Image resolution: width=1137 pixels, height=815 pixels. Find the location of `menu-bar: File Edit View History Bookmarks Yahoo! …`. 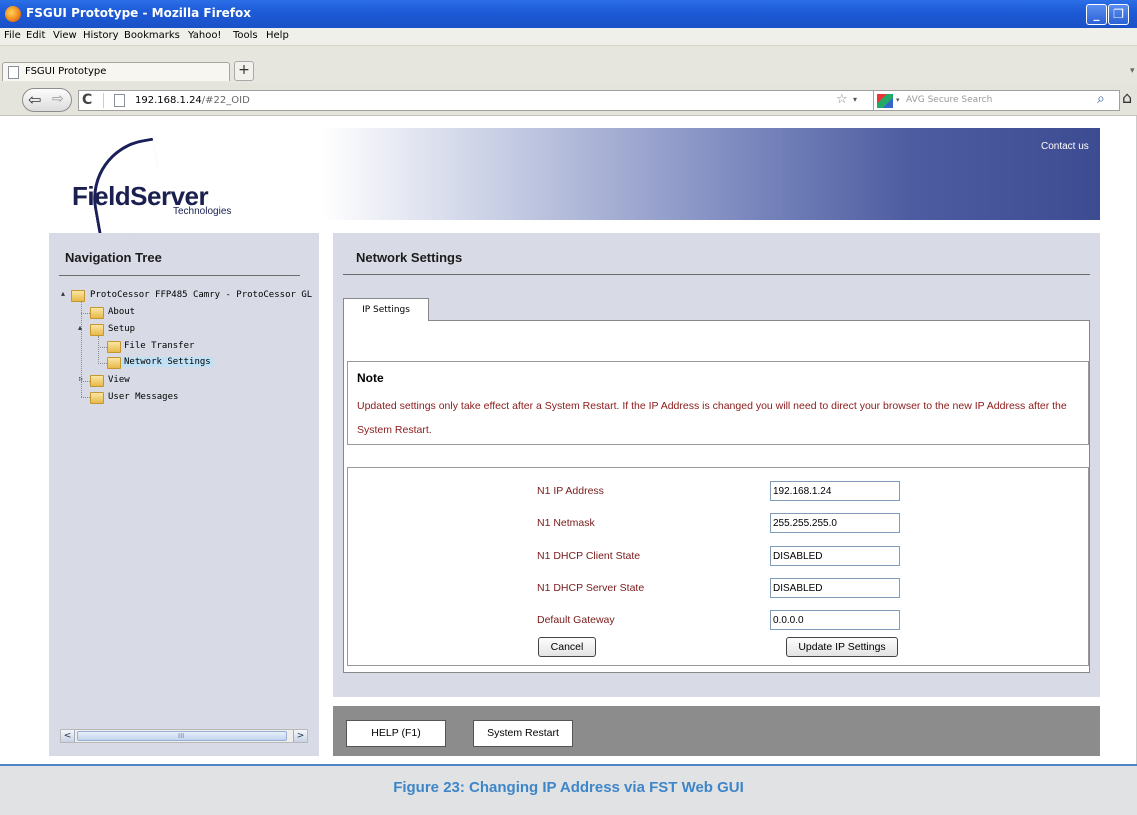

menu-bar: File Edit View History Bookmarks Yahoo! … is located at coordinates (568, 37).